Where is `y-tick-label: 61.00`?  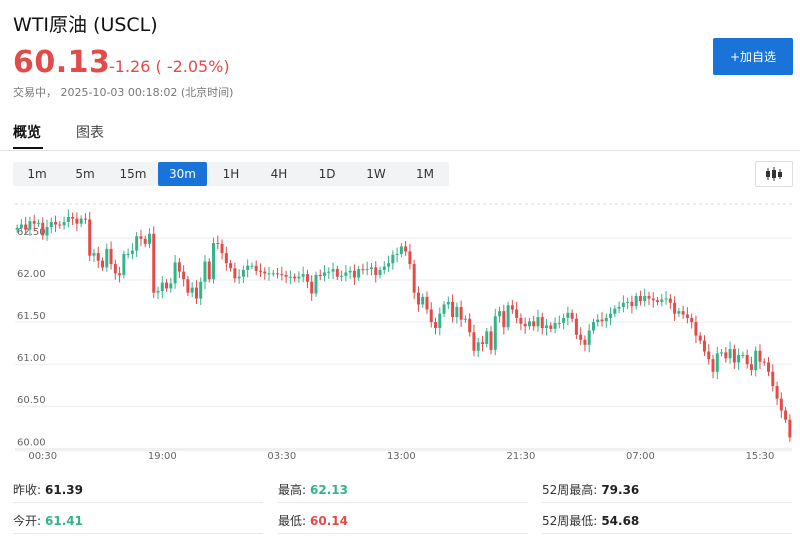 y-tick-label: 61.00 is located at coordinates (31, 358).